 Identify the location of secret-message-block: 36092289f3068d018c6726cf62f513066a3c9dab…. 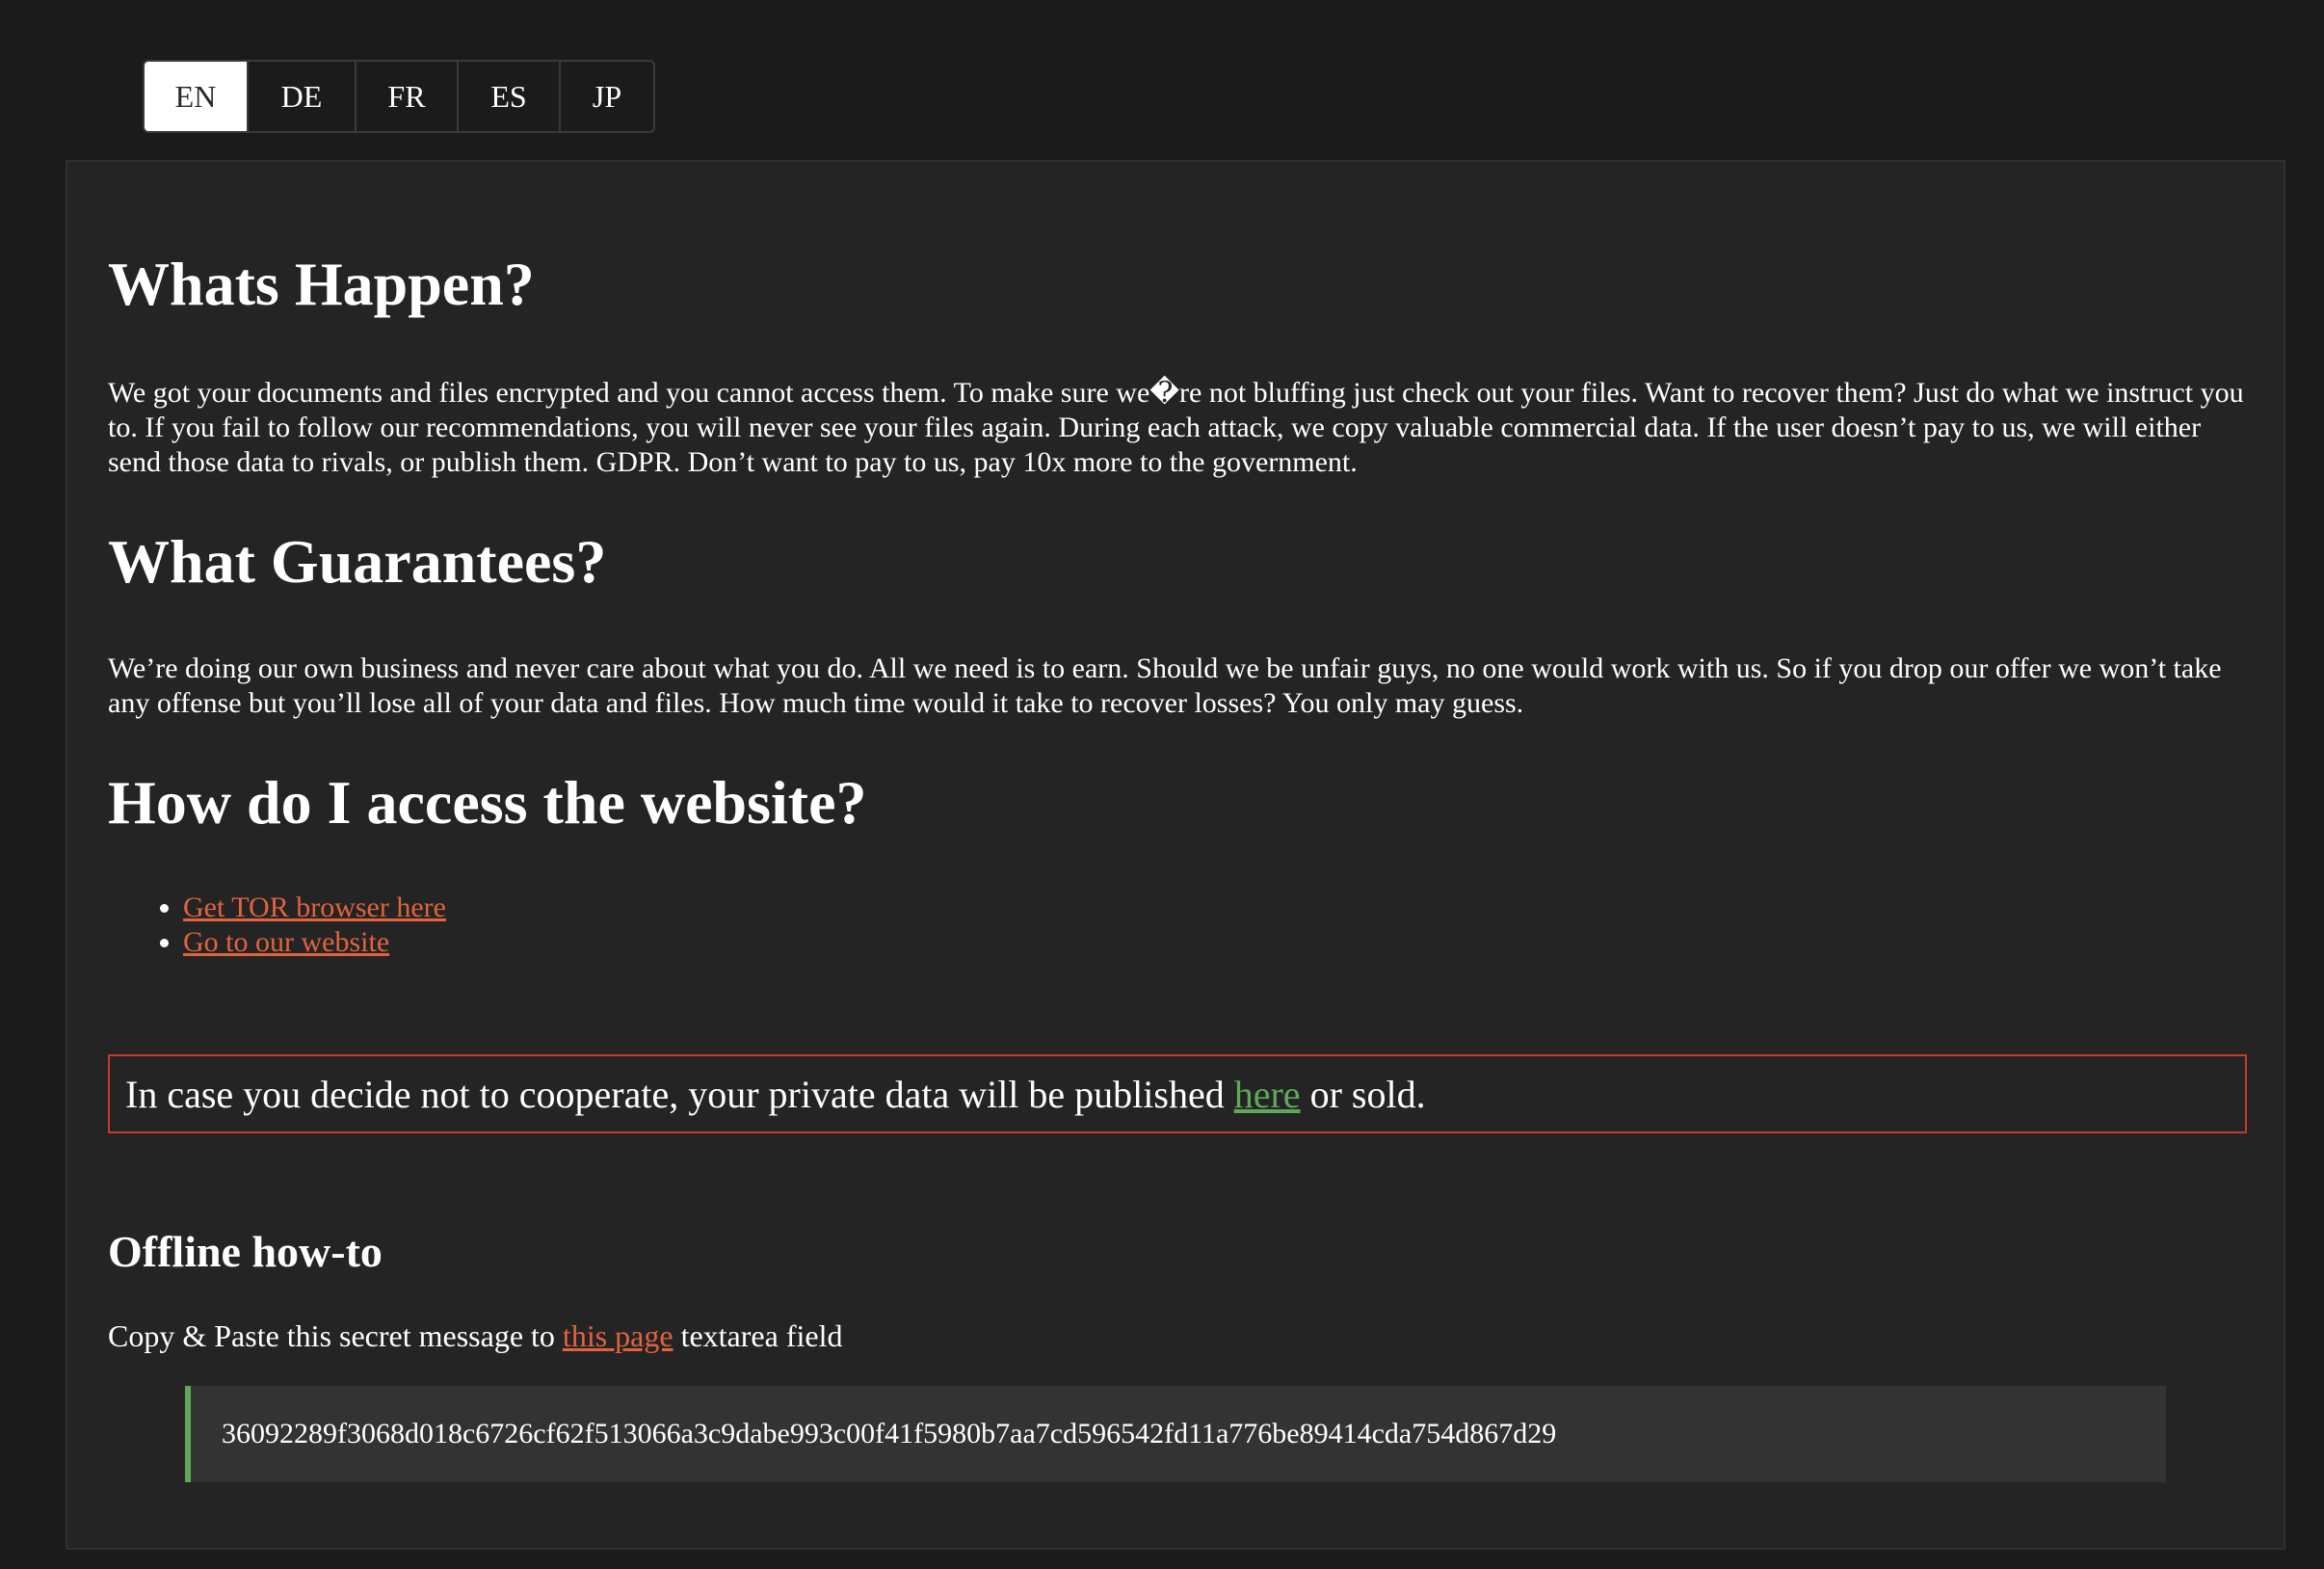
(1176, 1434).